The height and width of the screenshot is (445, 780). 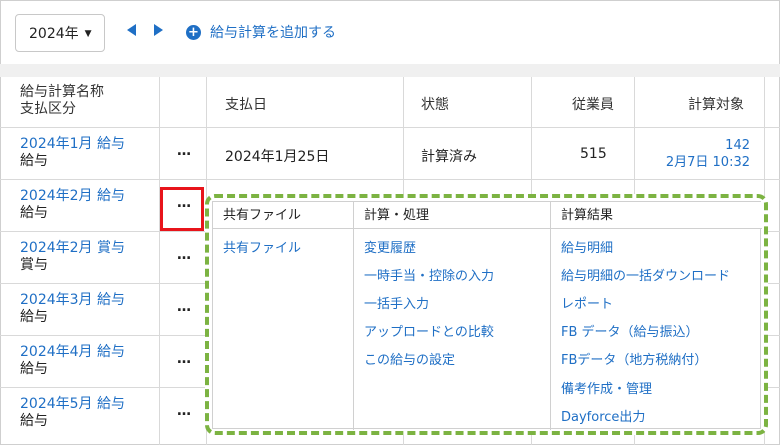 I want to click on payroll-name-cell: 2024年5月 給与 給与, so click(x=72, y=413).